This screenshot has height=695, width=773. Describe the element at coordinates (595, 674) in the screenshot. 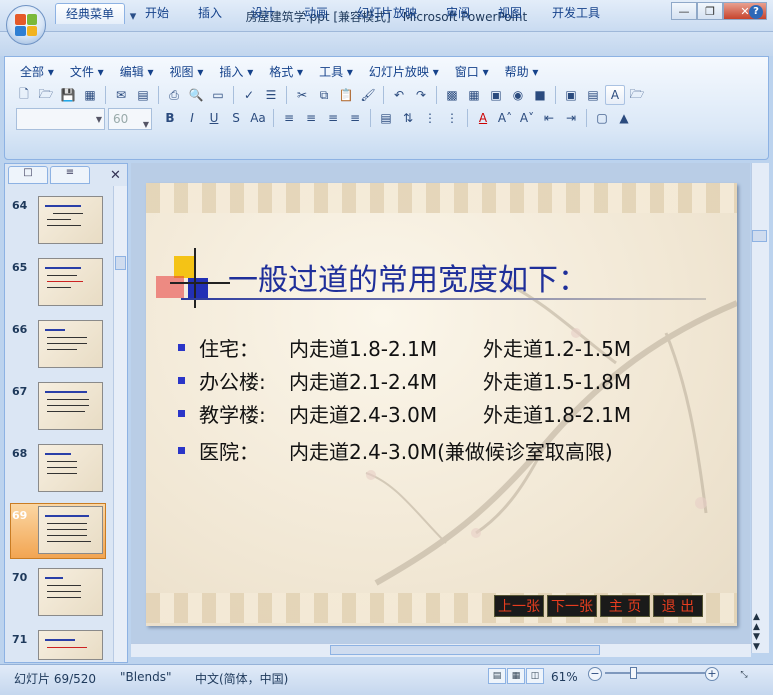

I see `zoom-out-icon: −` at that location.